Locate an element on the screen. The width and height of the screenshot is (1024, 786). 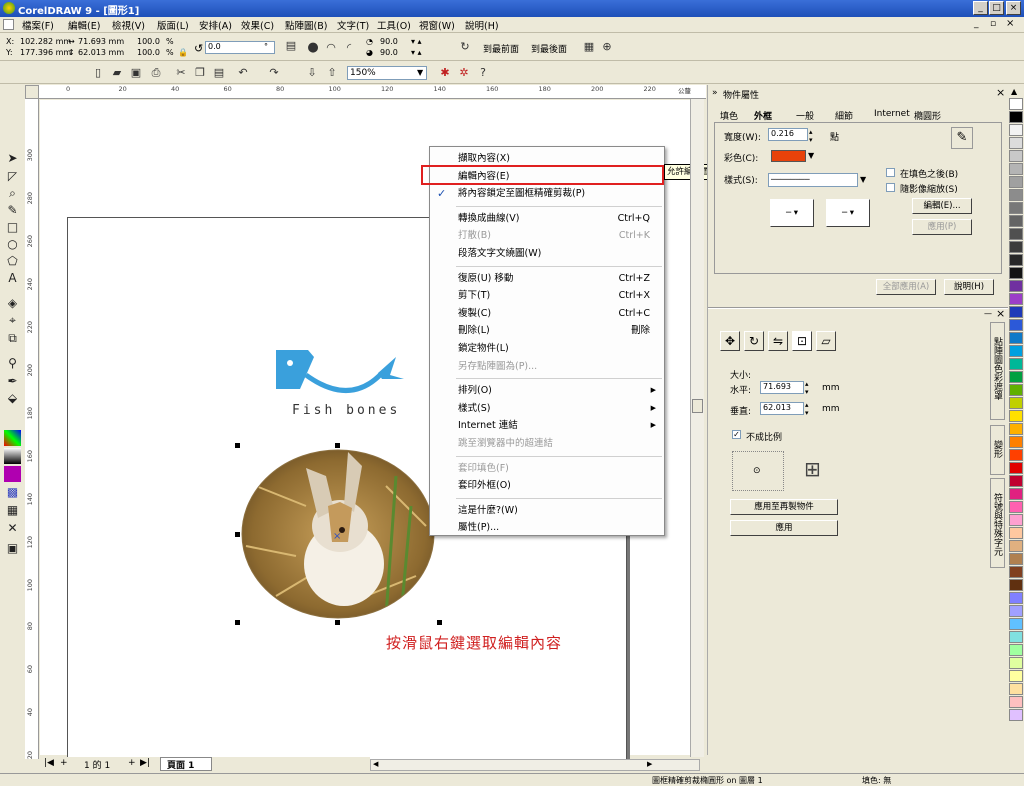
minimize-button: _ is located at coordinates (980, 8).